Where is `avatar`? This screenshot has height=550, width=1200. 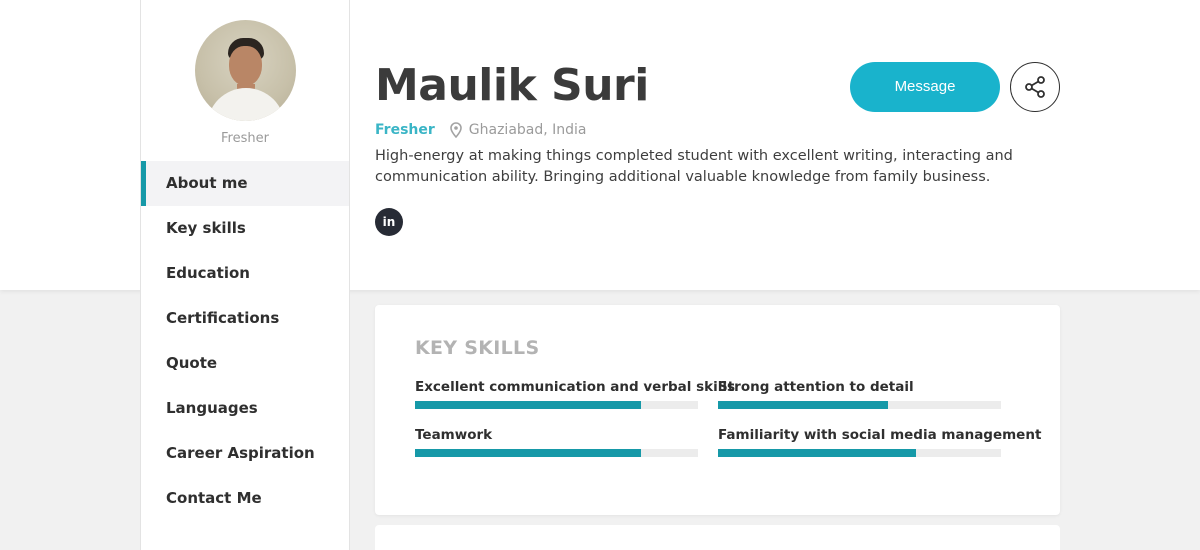
avatar is located at coordinates (245, 70).